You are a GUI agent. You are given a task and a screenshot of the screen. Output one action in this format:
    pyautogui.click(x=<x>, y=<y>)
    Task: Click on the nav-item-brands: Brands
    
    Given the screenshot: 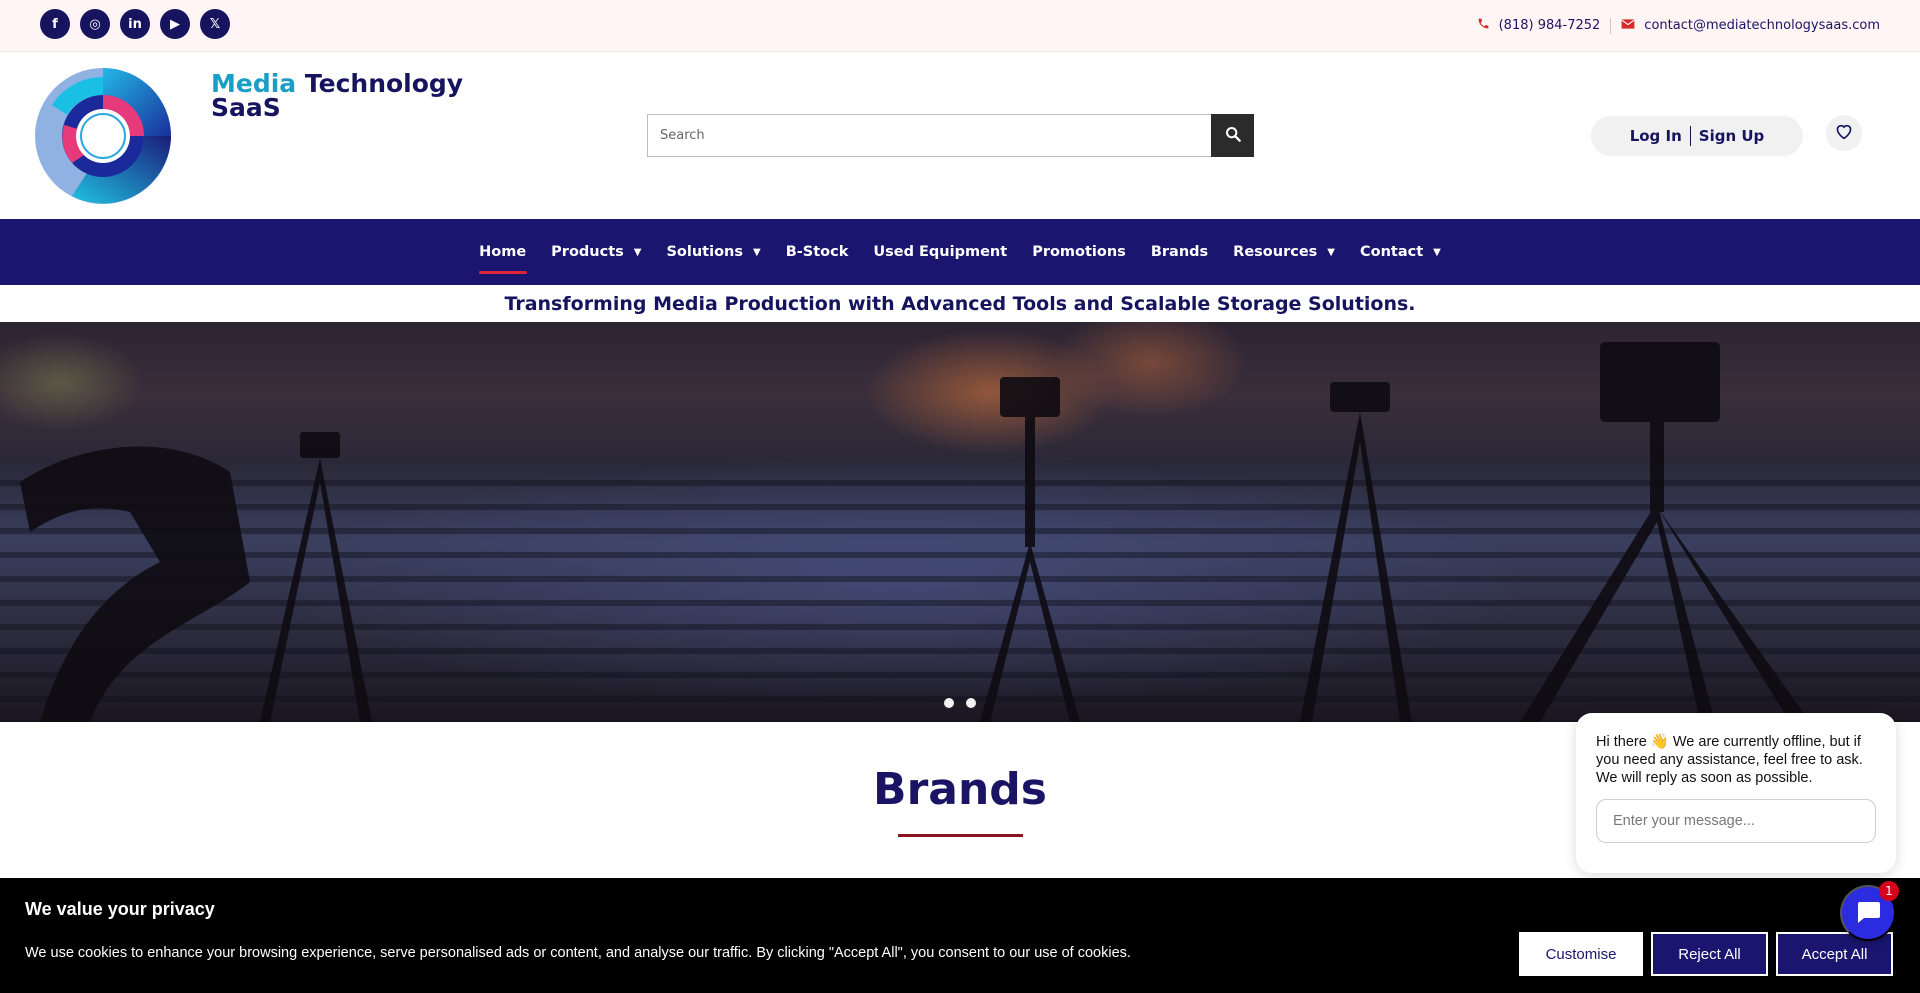 What is the action you would take?
    pyautogui.click(x=1179, y=252)
    